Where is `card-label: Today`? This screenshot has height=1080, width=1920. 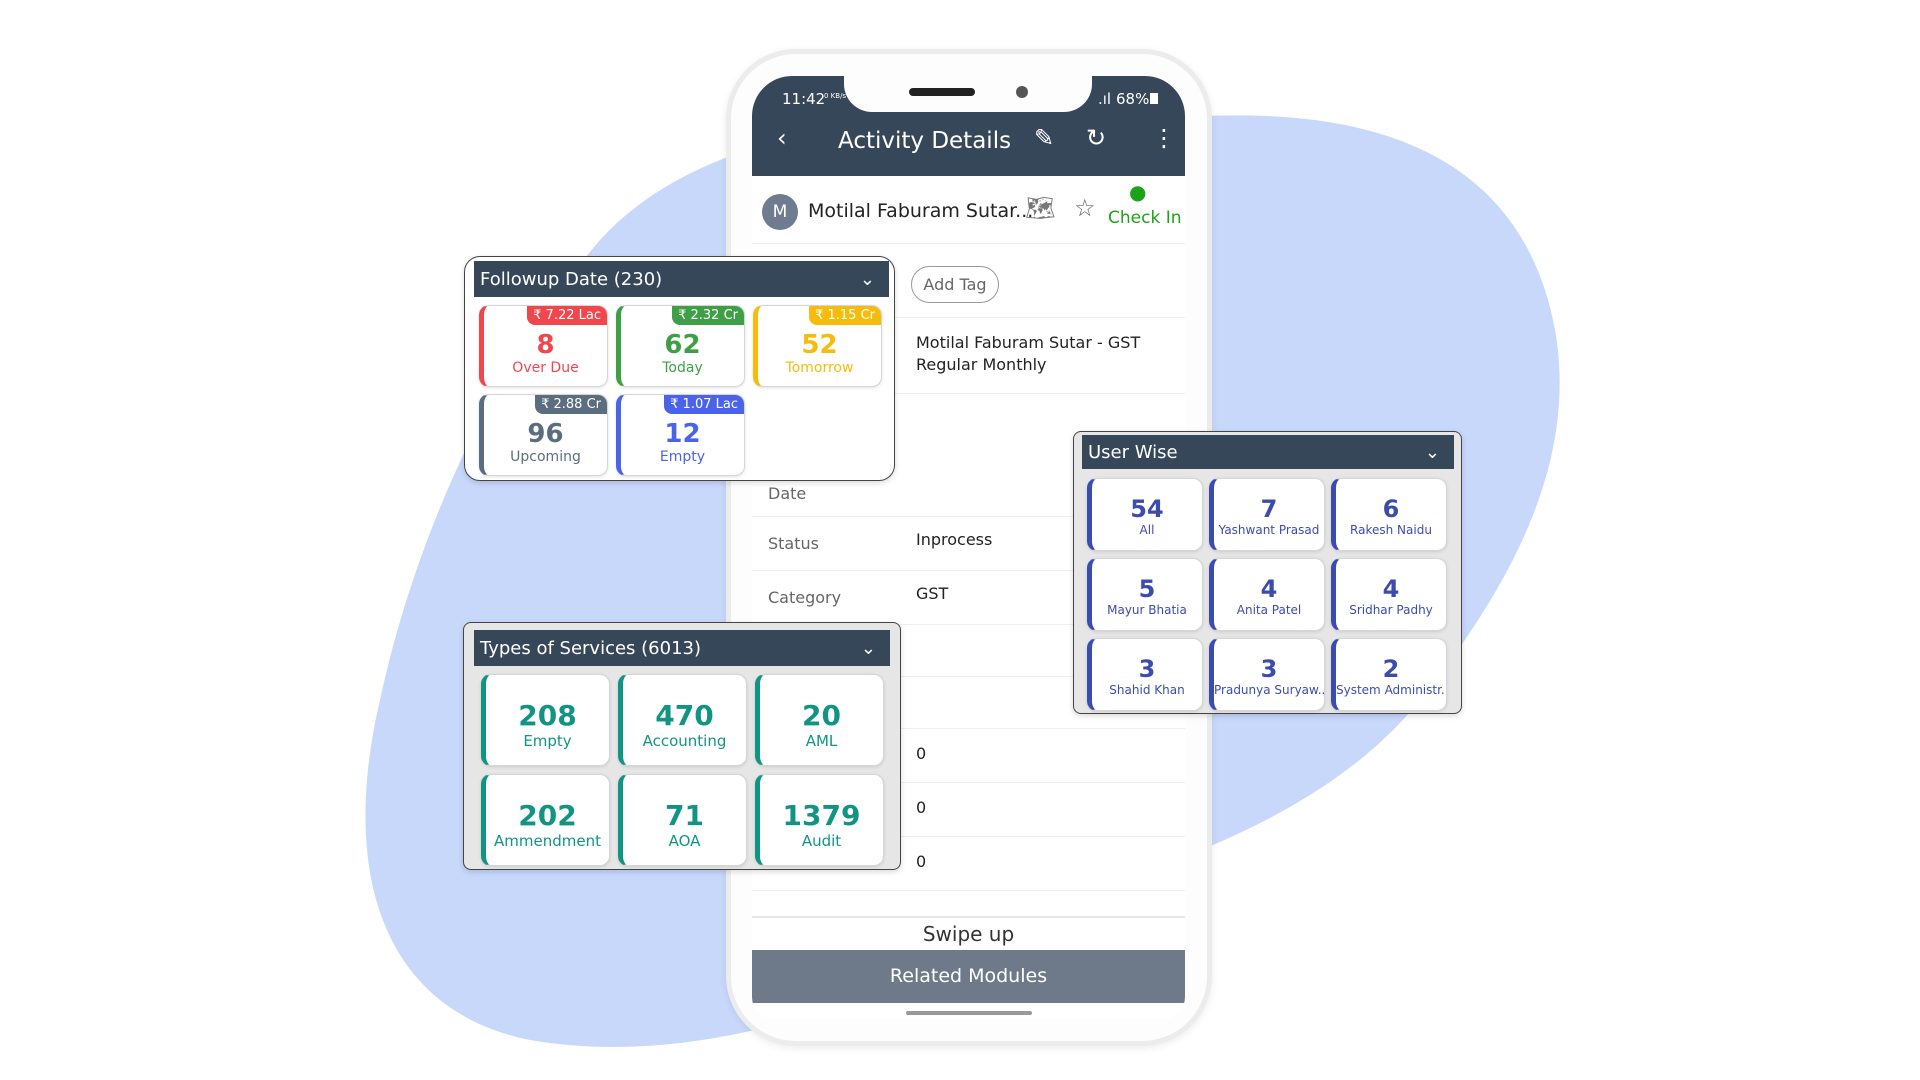 card-label: Today is located at coordinates (682, 368).